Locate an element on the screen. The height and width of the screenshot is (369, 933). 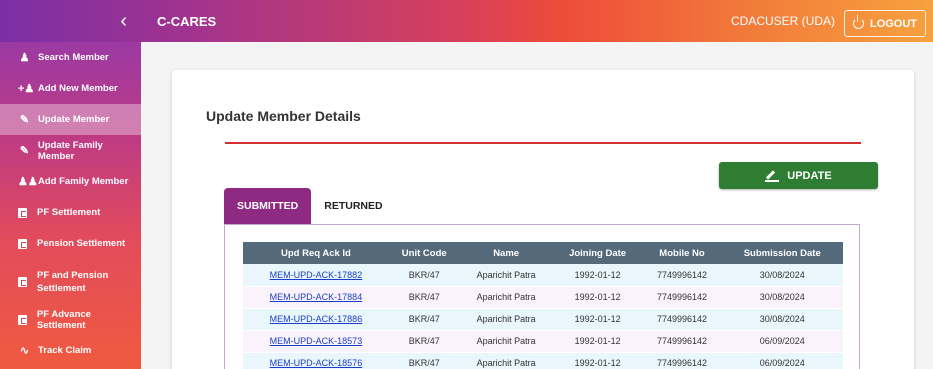
column-header: Joining Date is located at coordinates (598, 253).